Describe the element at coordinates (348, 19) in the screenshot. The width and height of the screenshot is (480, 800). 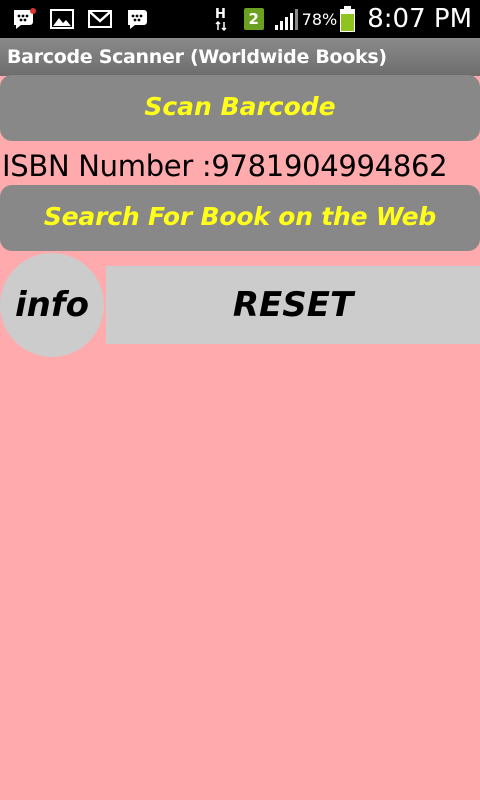
I see `battery-icon` at that location.